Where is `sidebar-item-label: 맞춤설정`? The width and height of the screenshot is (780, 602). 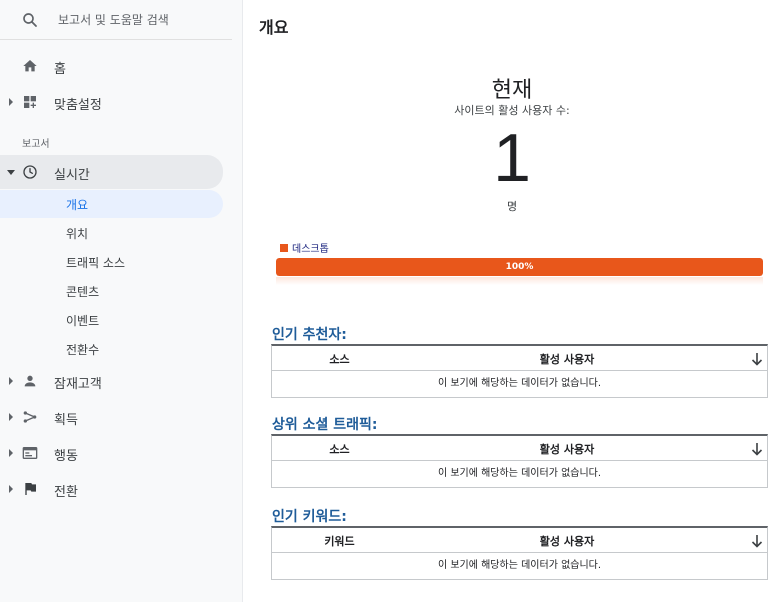
sidebar-item-label: 맞춤설정 is located at coordinates (78, 105).